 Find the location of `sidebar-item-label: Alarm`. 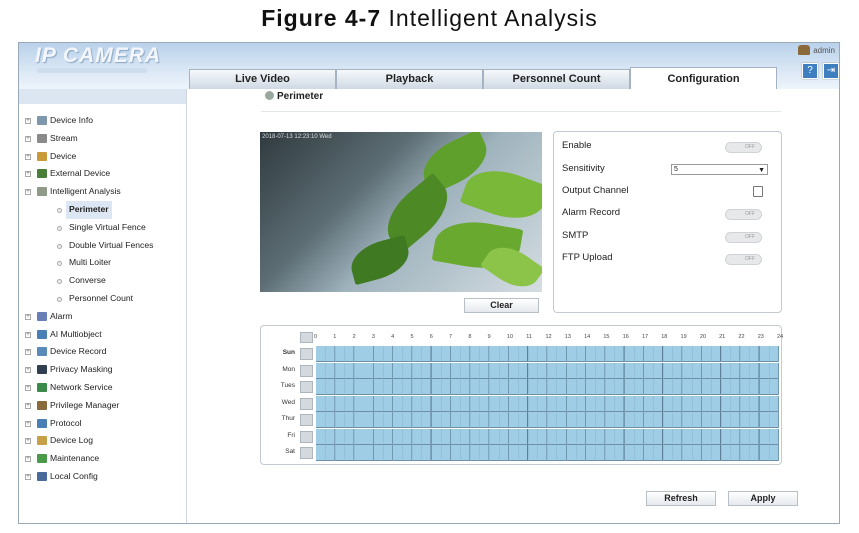

sidebar-item-label: Alarm is located at coordinates (61, 315).